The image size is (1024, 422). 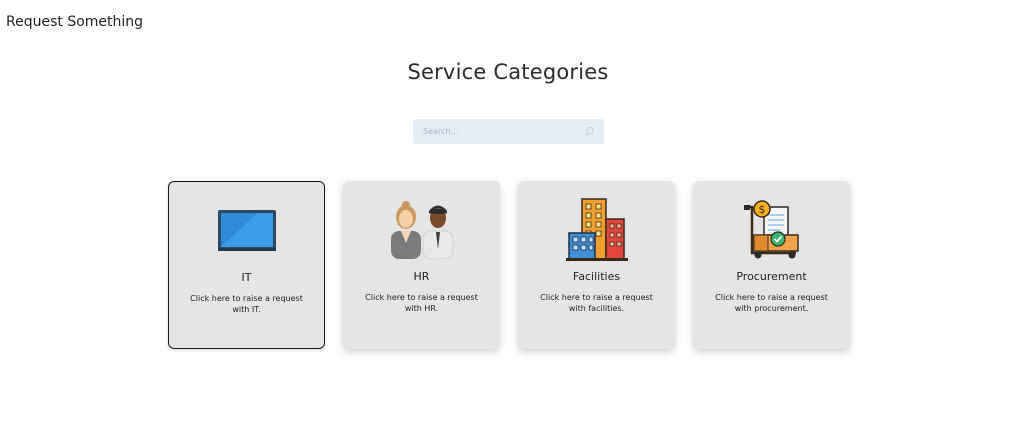 I want to click on category-name: HR, so click(x=421, y=276).